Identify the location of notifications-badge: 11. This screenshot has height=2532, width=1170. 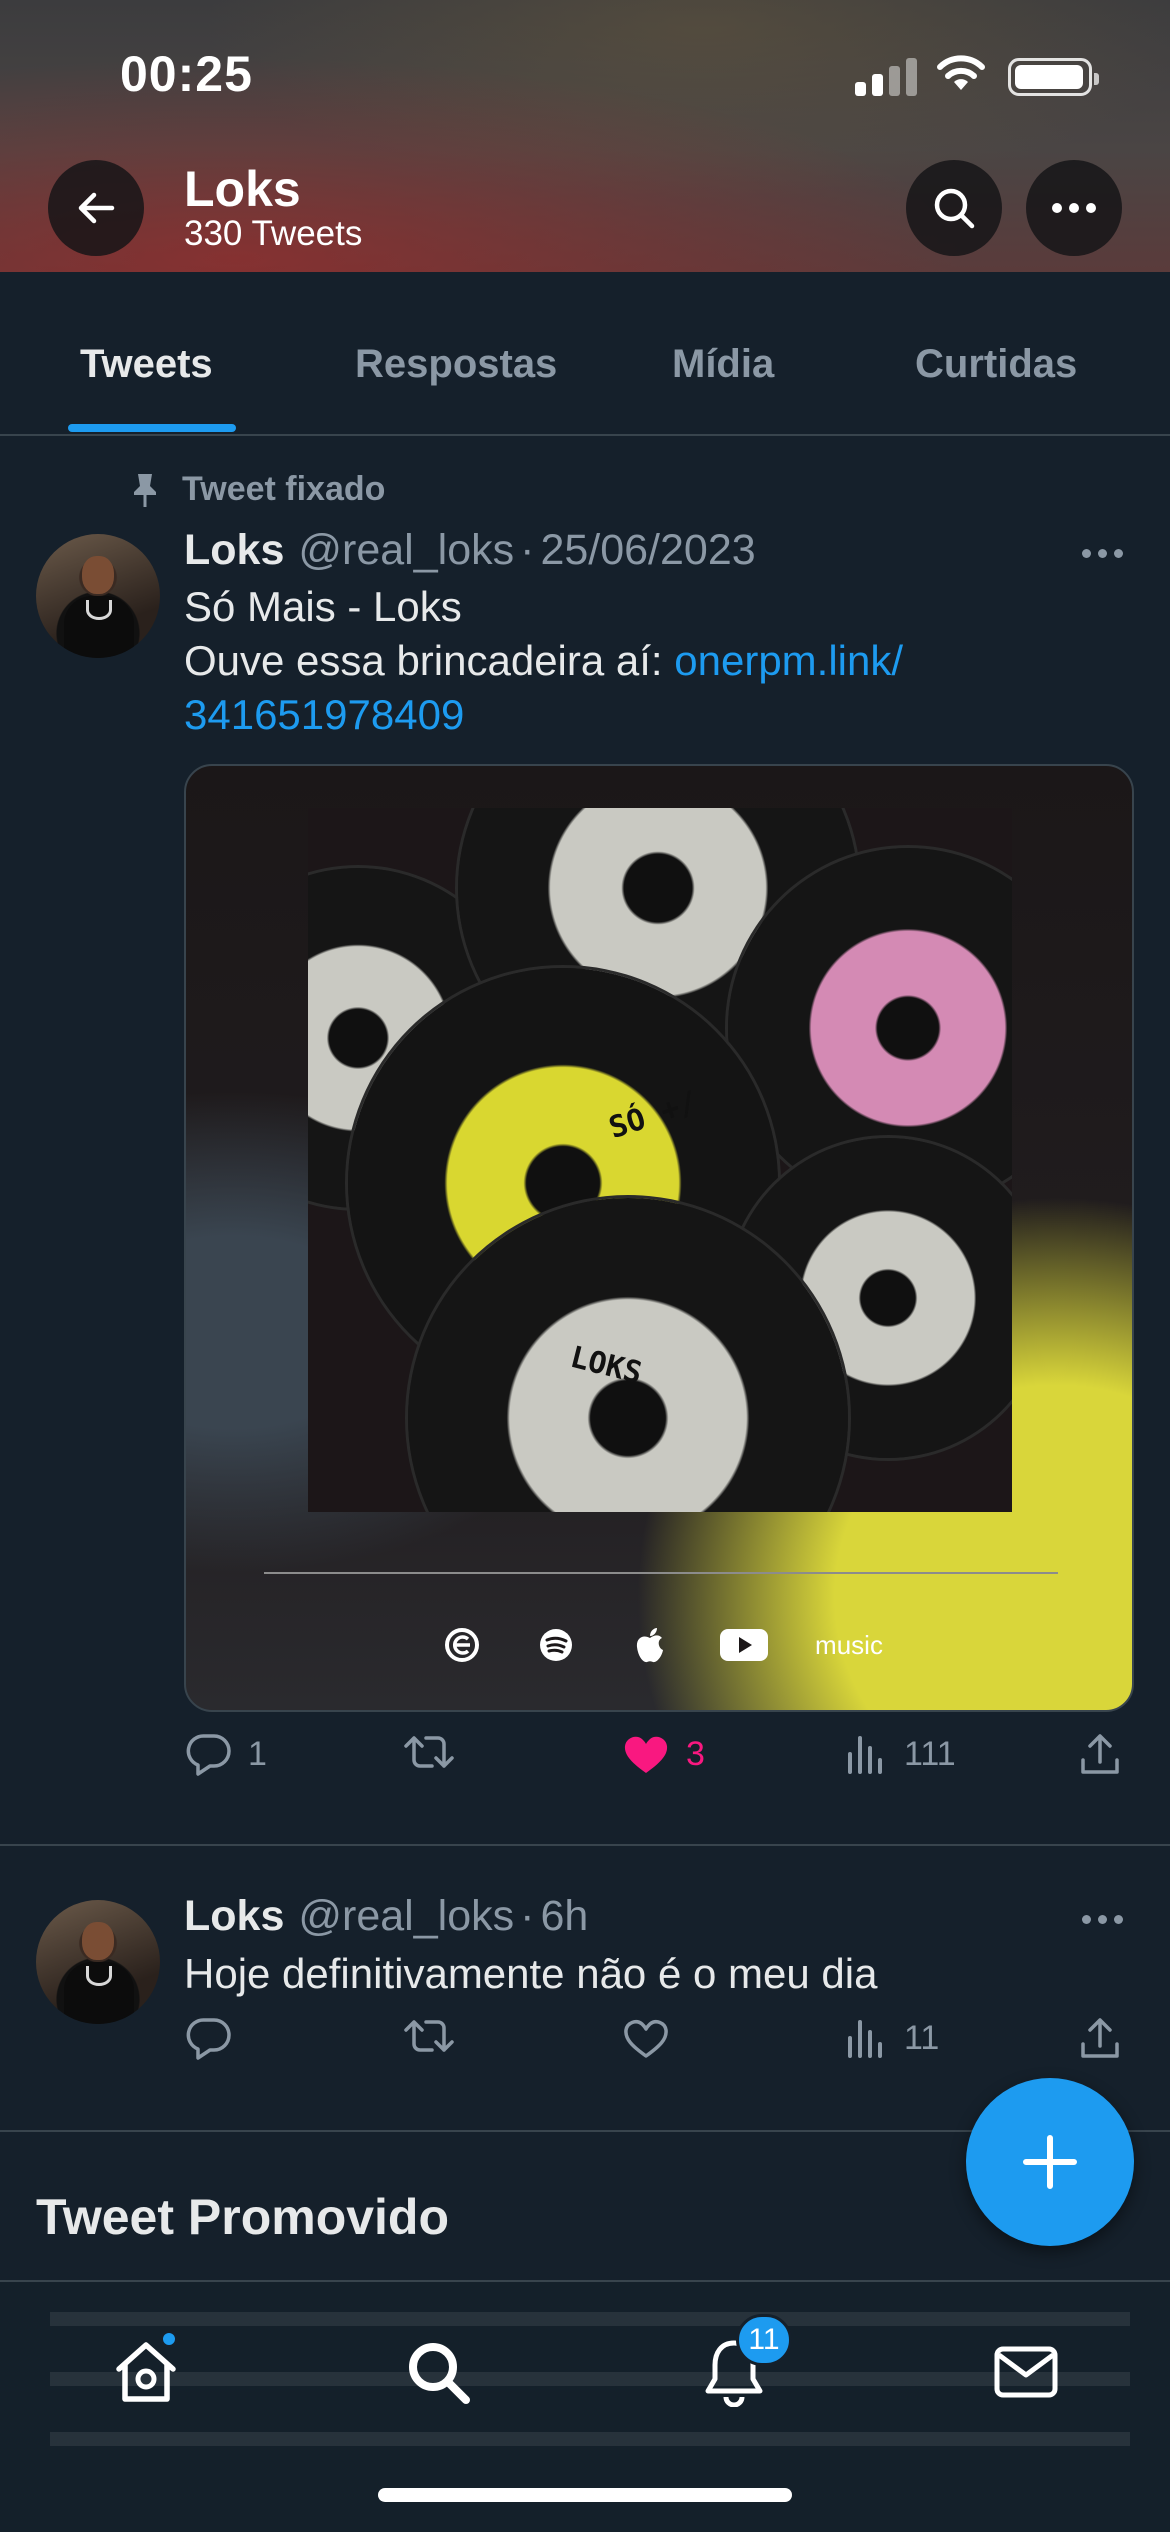
(764, 2340).